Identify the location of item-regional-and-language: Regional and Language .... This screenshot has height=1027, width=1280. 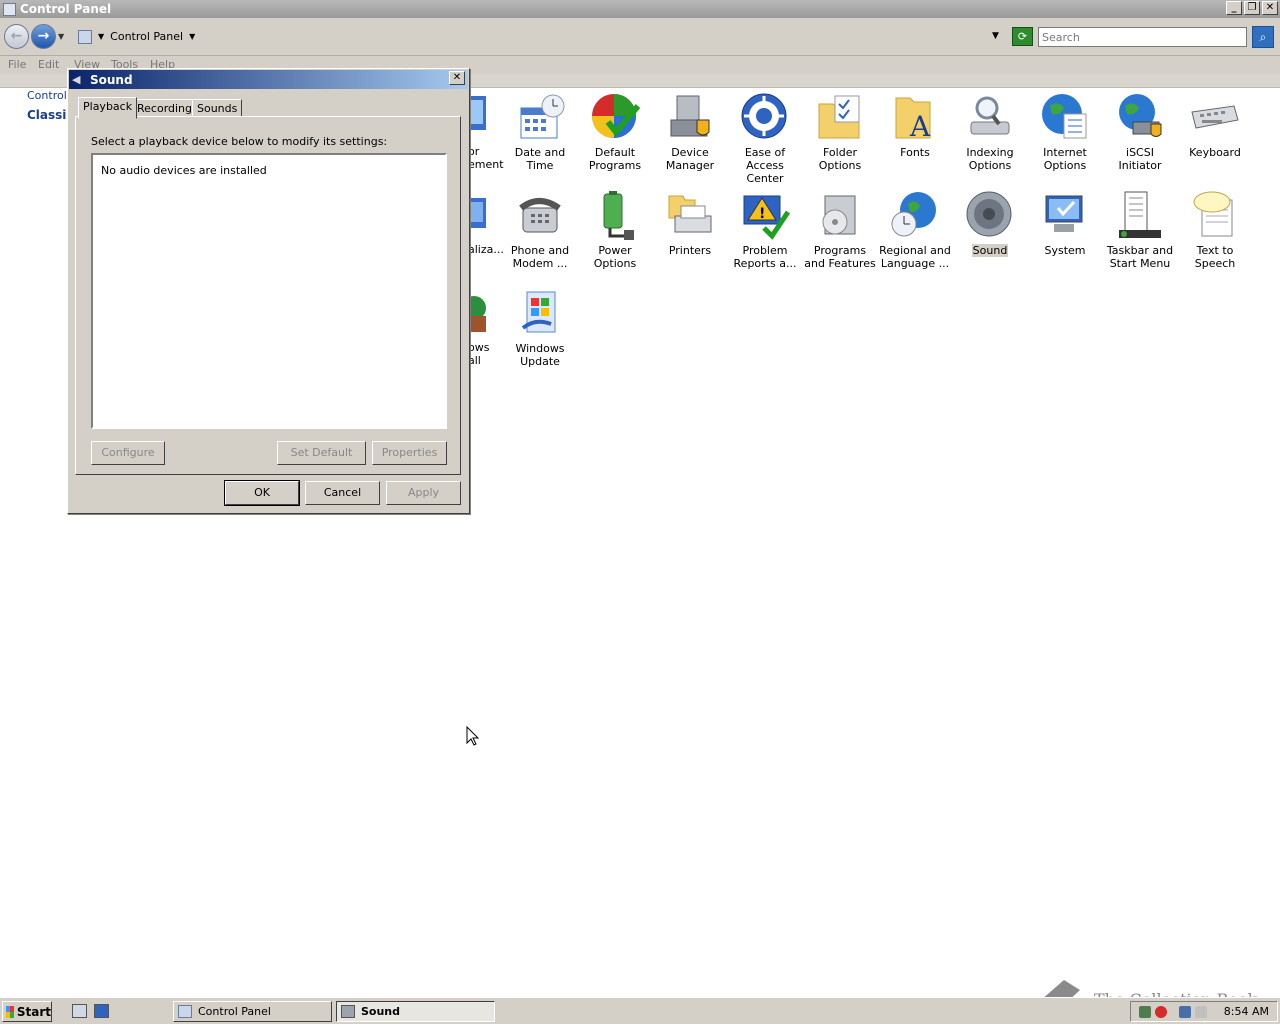
(915, 230).